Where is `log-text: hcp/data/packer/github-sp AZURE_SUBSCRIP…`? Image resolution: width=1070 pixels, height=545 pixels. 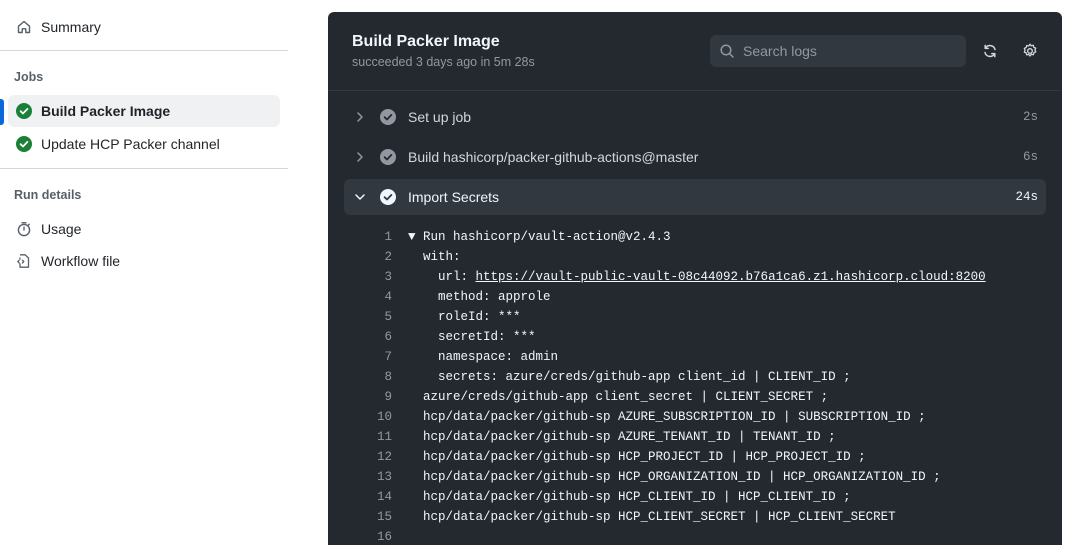
log-text: hcp/data/packer/github-sp AZURE_SUBSCRIP… is located at coordinates (667, 417).